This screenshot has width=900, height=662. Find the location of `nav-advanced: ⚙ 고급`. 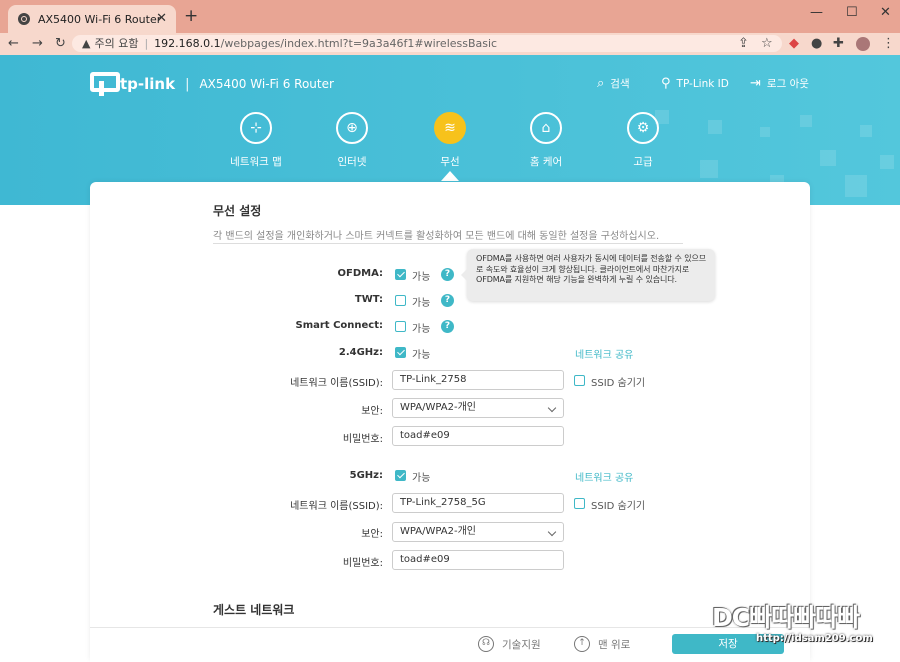

nav-advanced: ⚙ 고급 is located at coordinates (643, 140).